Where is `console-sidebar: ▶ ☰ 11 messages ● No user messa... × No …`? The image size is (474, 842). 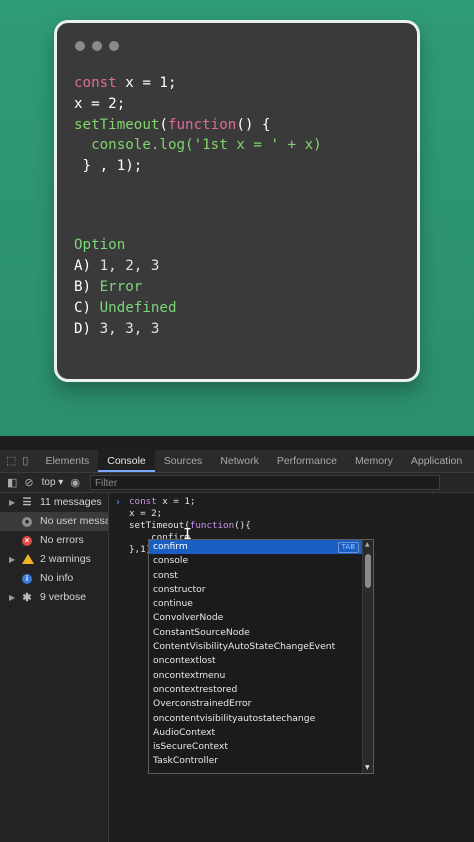
console-sidebar: ▶ ☰ 11 messages ● No user messa... × No … is located at coordinates (54, 667).